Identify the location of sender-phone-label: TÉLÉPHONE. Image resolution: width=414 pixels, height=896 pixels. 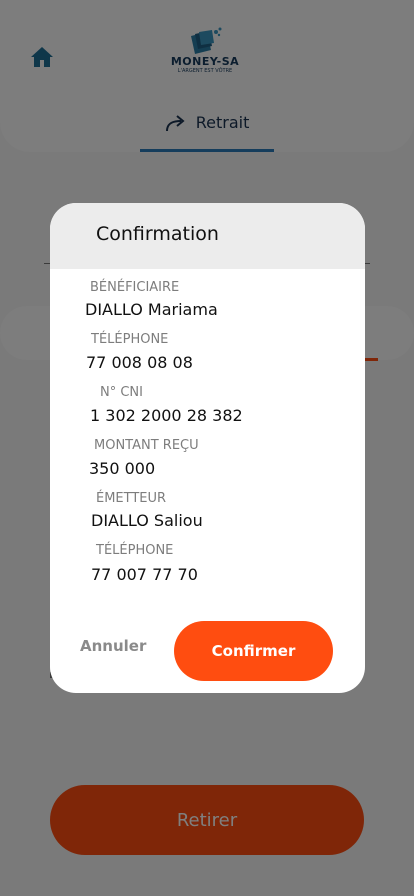
(135, 550).